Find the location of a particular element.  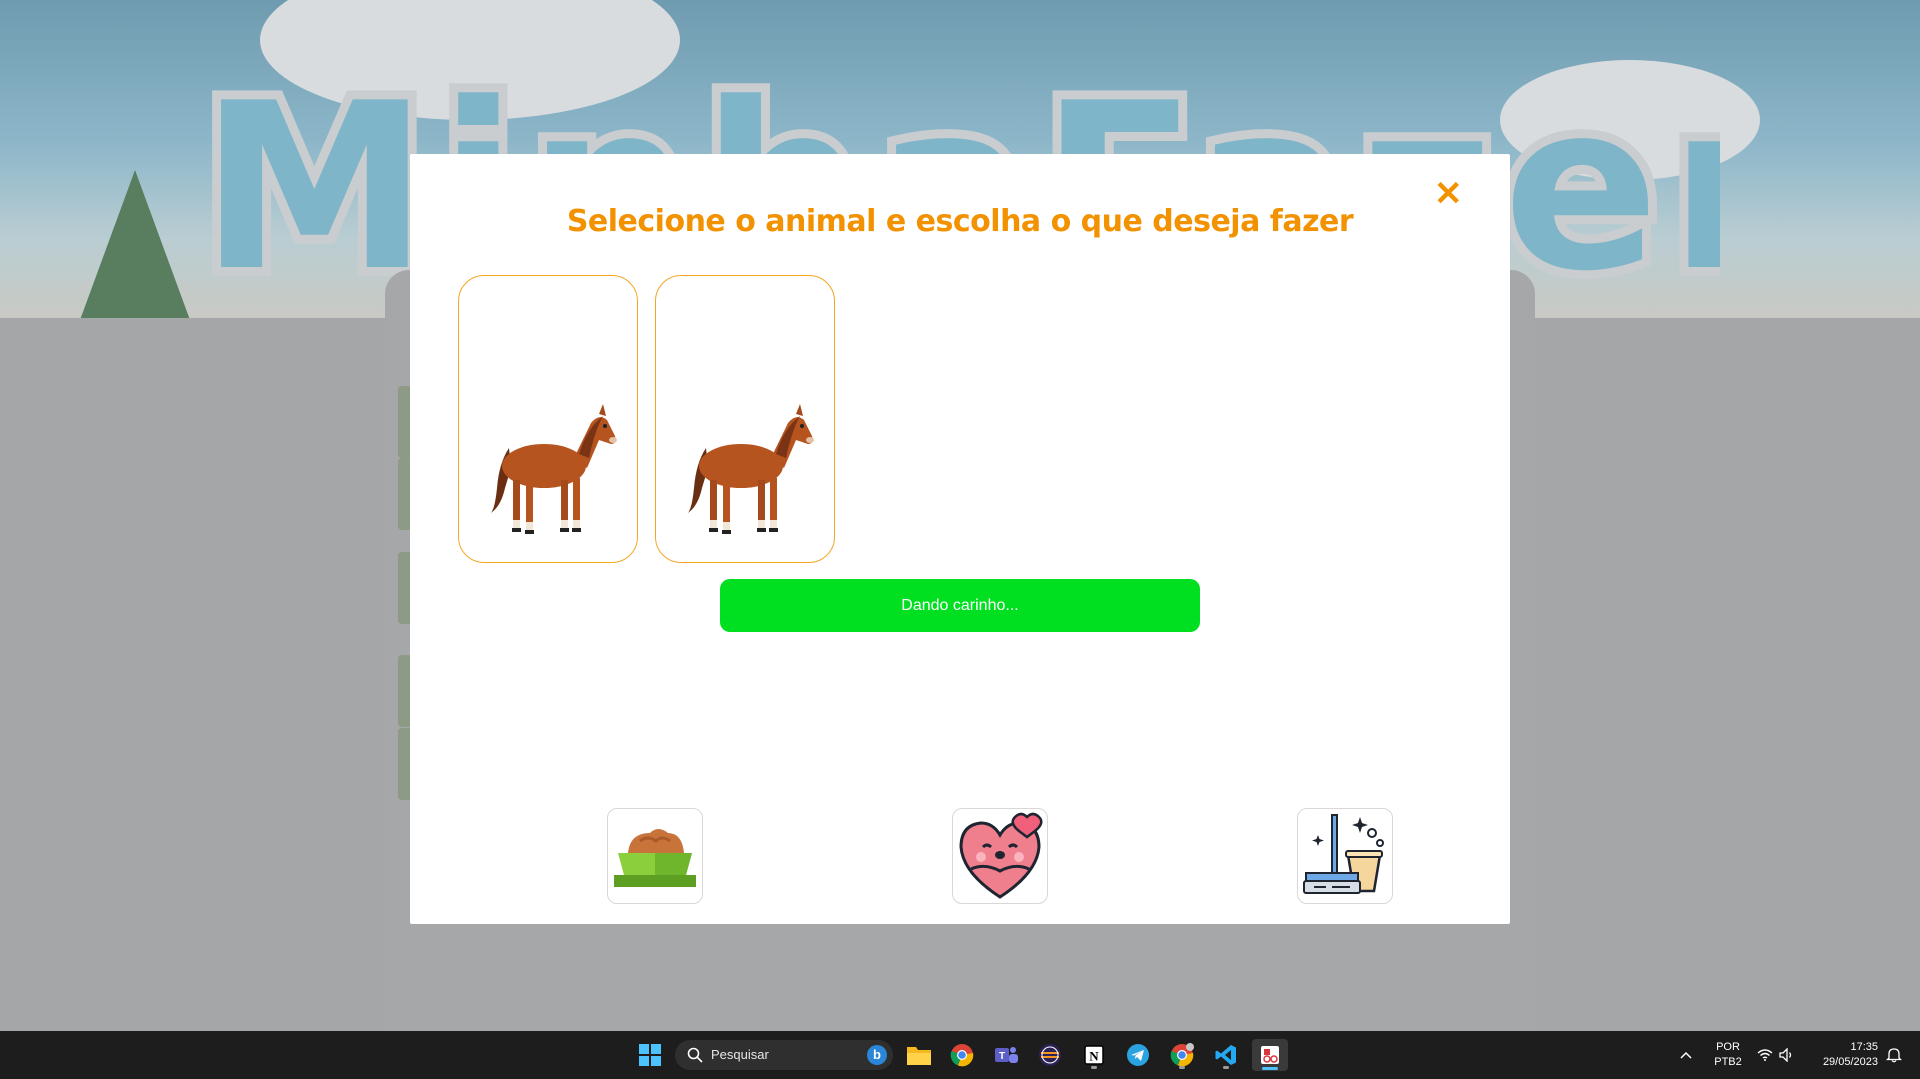

taskbar-chrome-profile is located at coordinates (1182, 1055).